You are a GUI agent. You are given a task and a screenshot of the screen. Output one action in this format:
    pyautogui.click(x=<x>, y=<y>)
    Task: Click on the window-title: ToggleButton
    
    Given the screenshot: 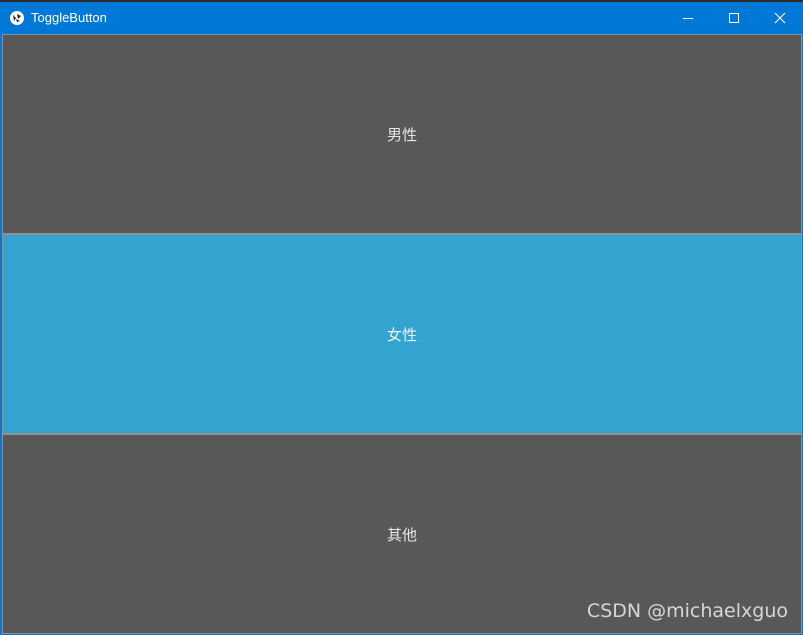 What is the action you would take?
    pyautogui.click(x=69, y=17)
    